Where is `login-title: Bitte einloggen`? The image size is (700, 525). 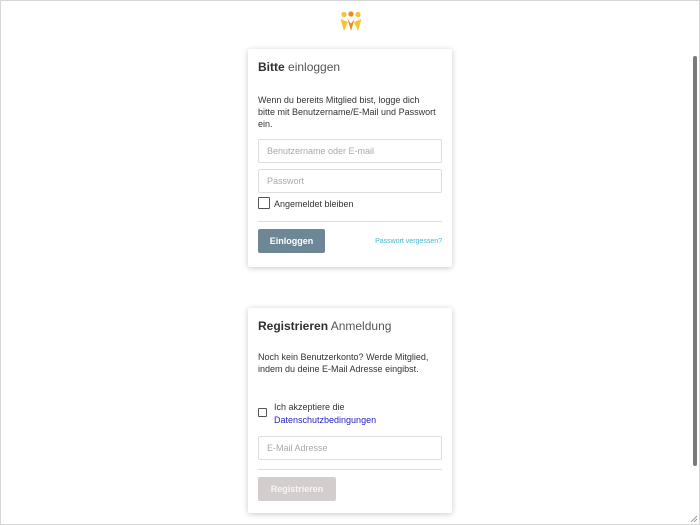
login-title: Bitte einloggen is located at coordinates (299, 67).